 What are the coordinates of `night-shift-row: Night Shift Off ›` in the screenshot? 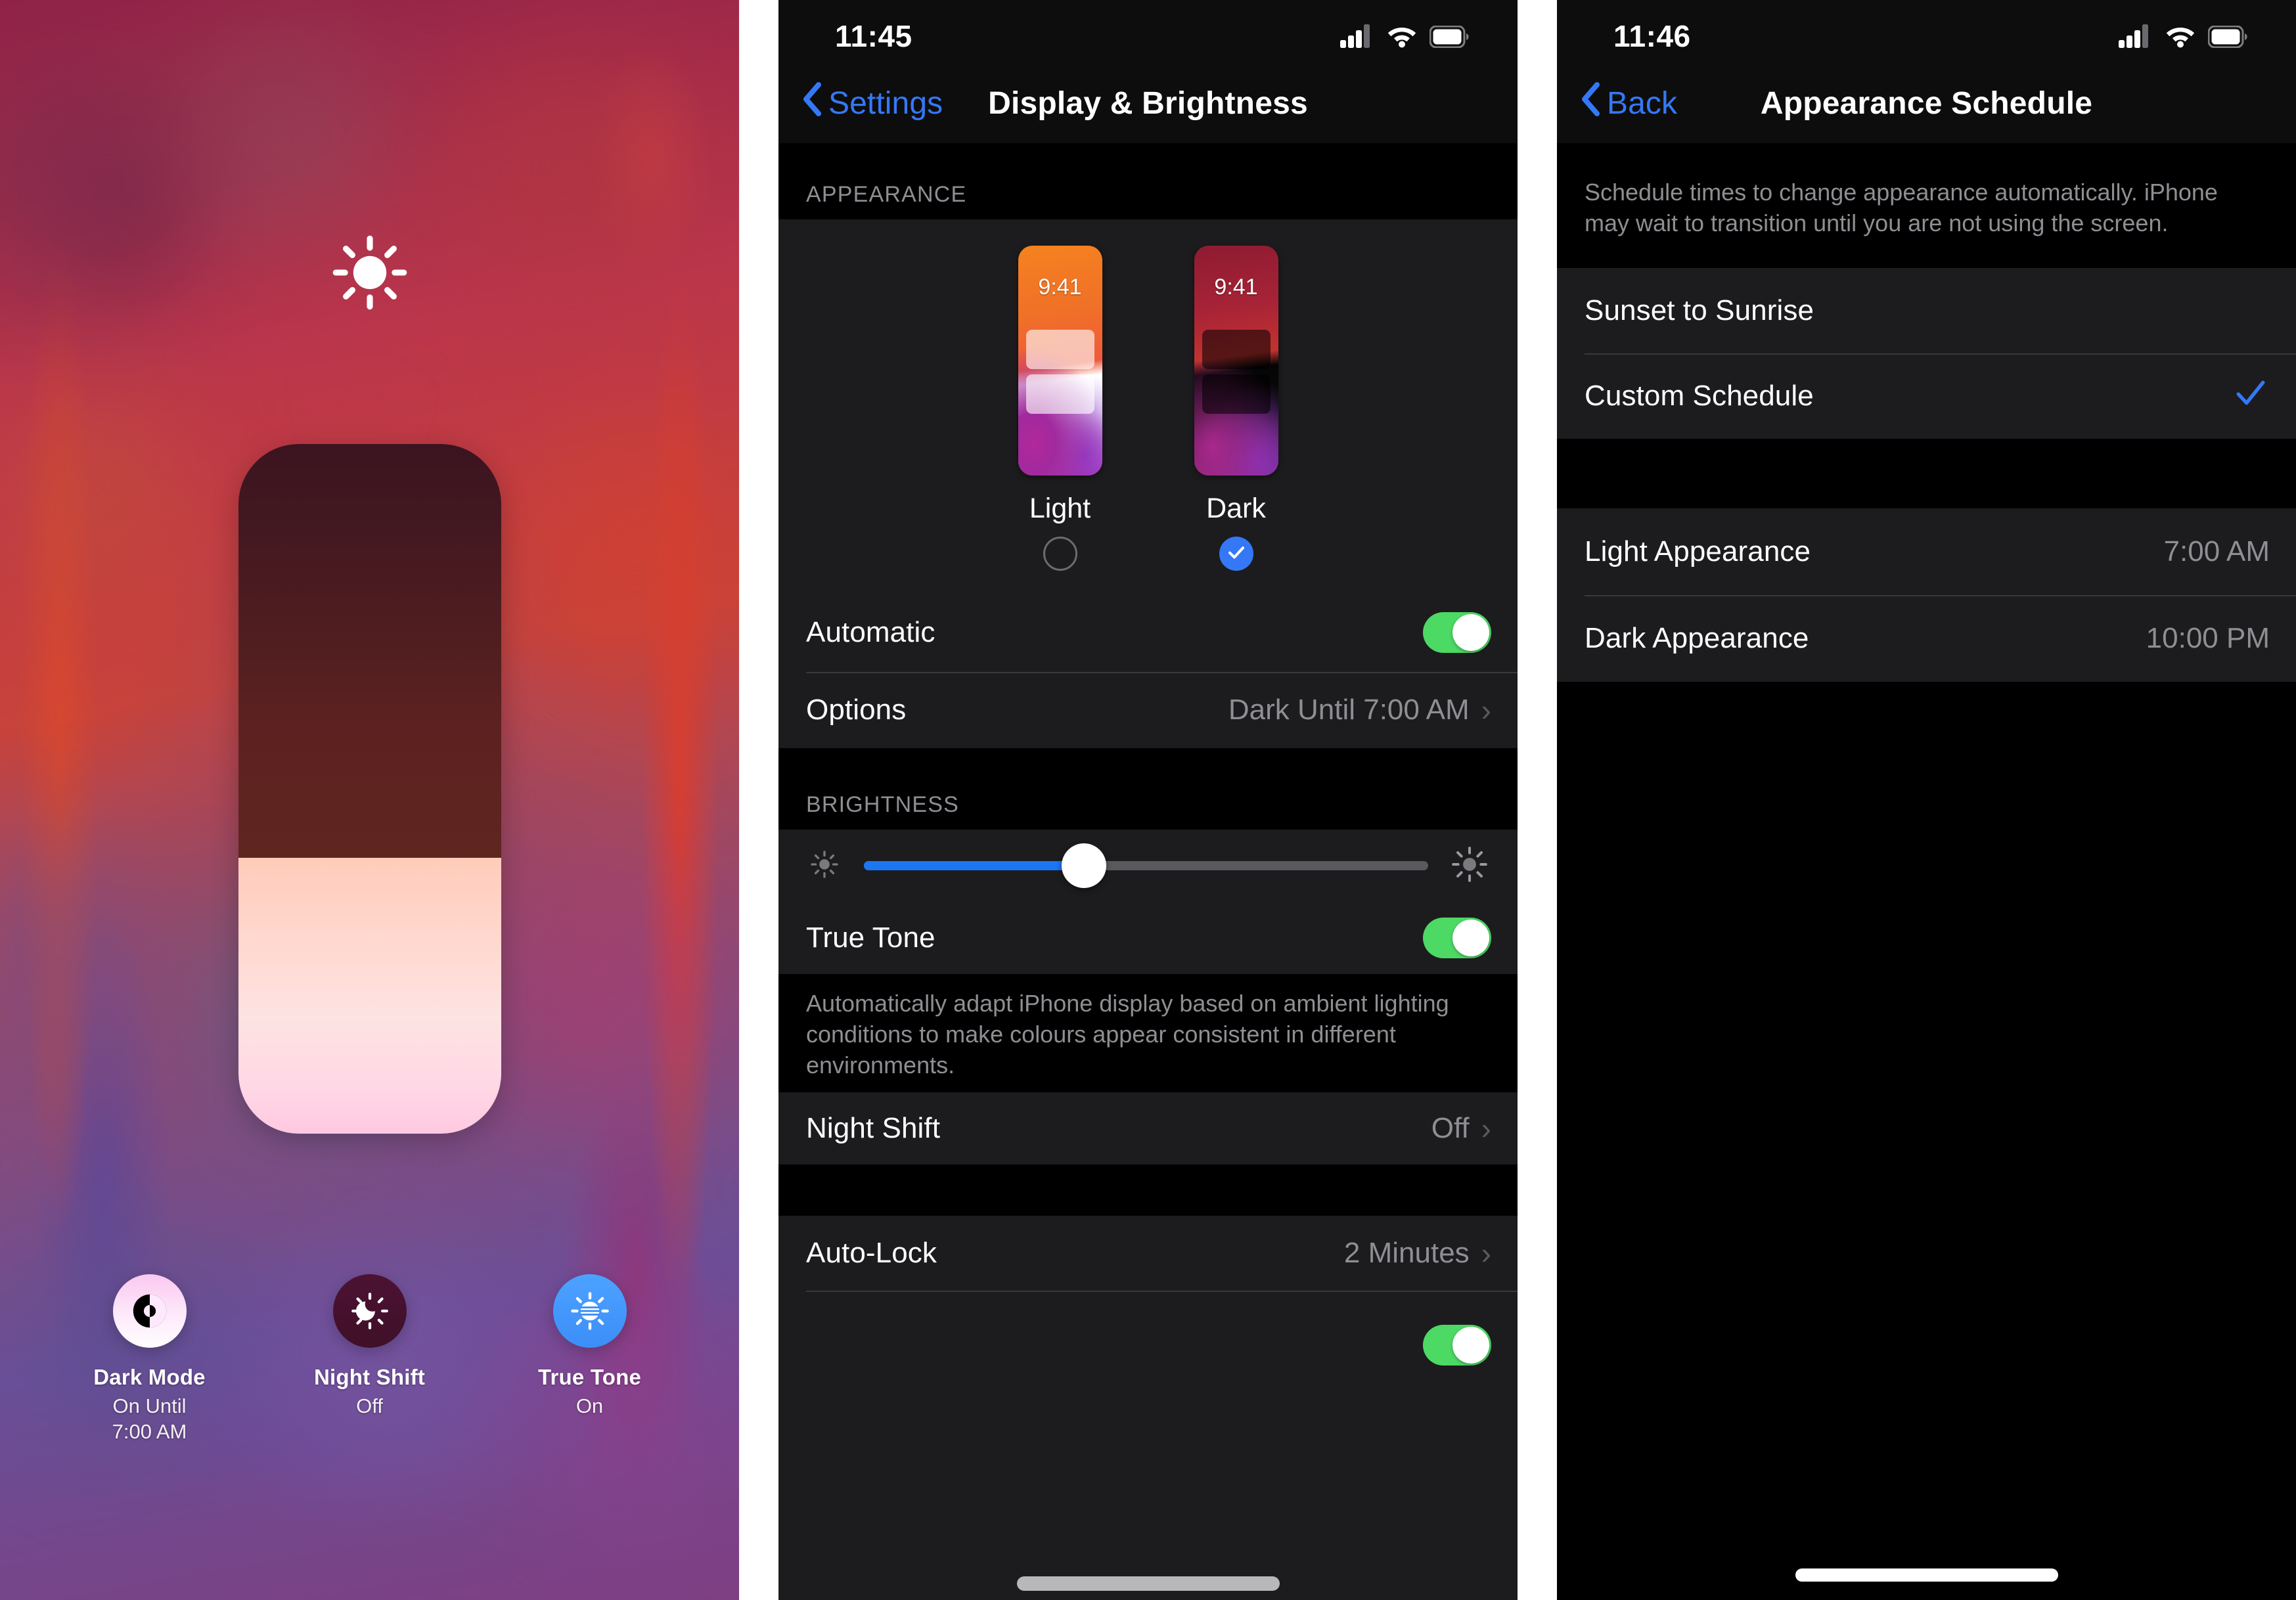 It's located at (1148, 1128).